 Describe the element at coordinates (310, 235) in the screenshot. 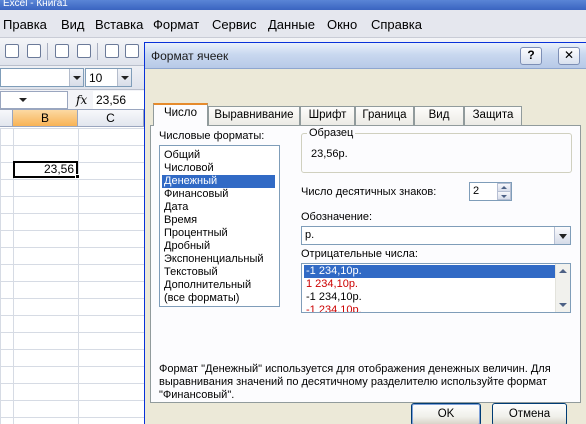

I see `symbol-value: р.` at that location.